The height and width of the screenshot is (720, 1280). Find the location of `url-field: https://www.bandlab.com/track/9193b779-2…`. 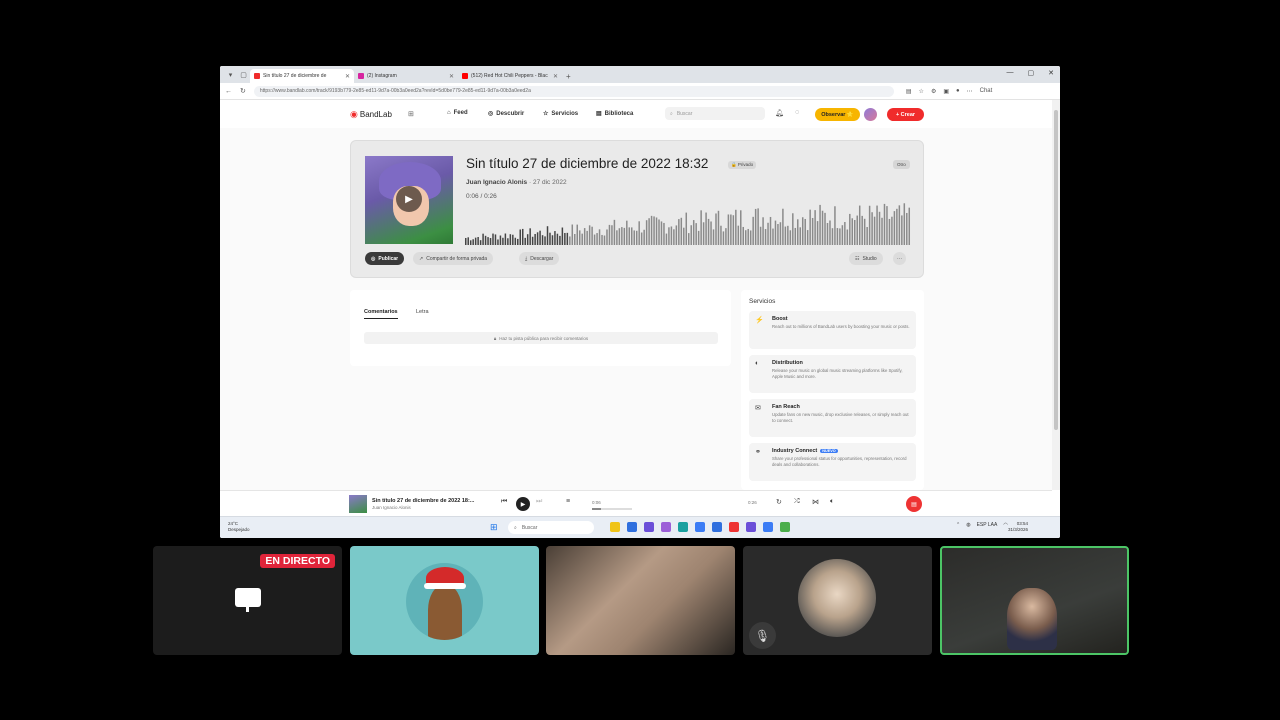

url-field: https://www.bandlab.com/track/9193b779-2… is located at coordinates (573, 91).